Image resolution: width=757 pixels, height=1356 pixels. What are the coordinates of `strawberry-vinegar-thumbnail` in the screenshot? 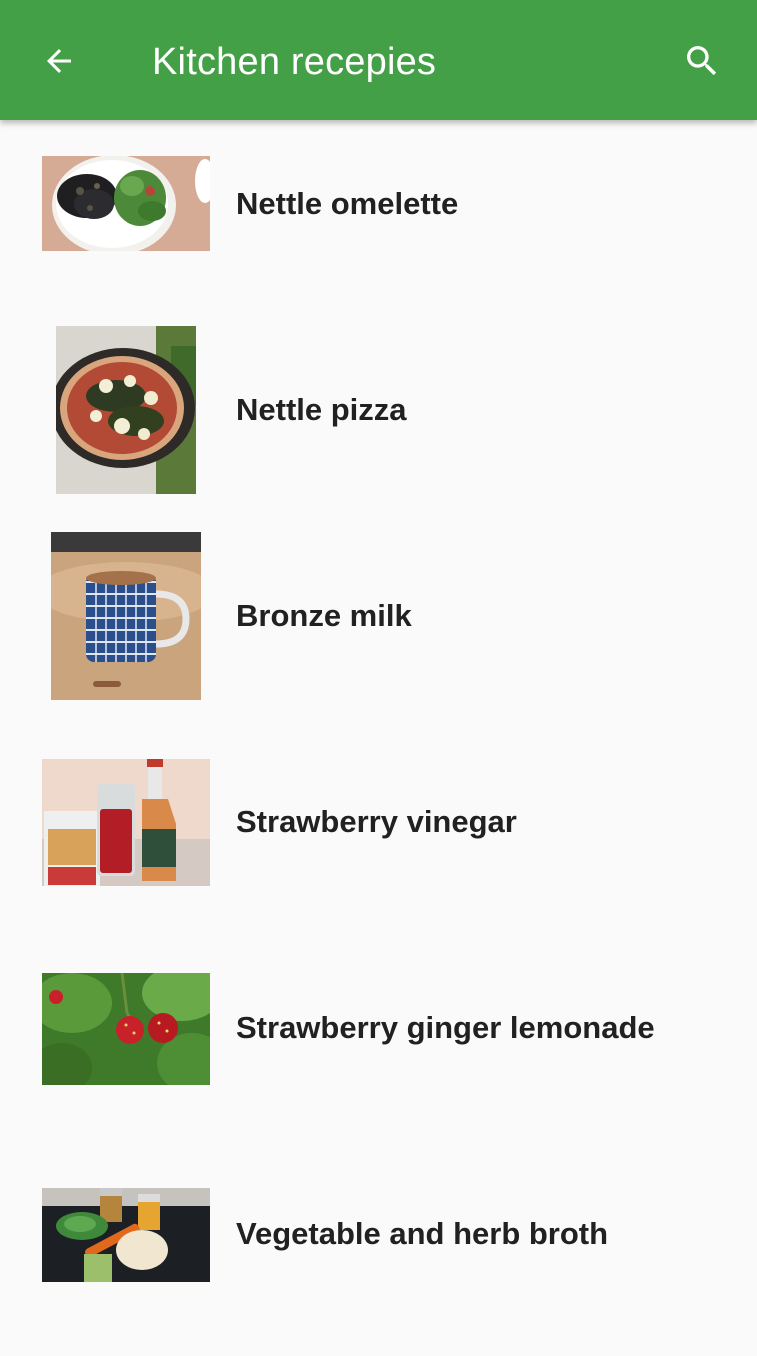 It's located at (126, 822).